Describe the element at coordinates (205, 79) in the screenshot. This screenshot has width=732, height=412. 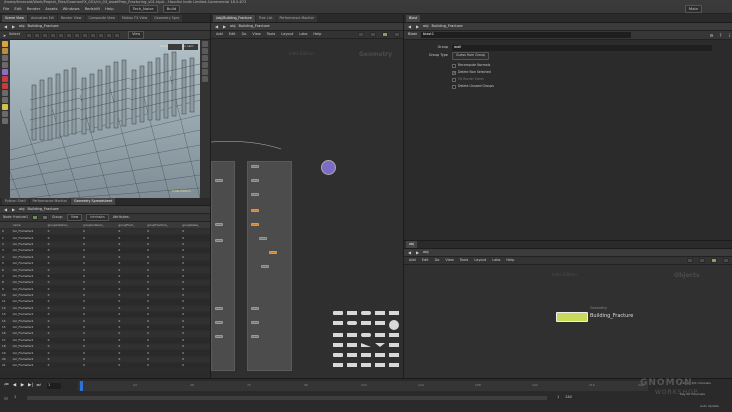
I see `ghost-icon` at that location.